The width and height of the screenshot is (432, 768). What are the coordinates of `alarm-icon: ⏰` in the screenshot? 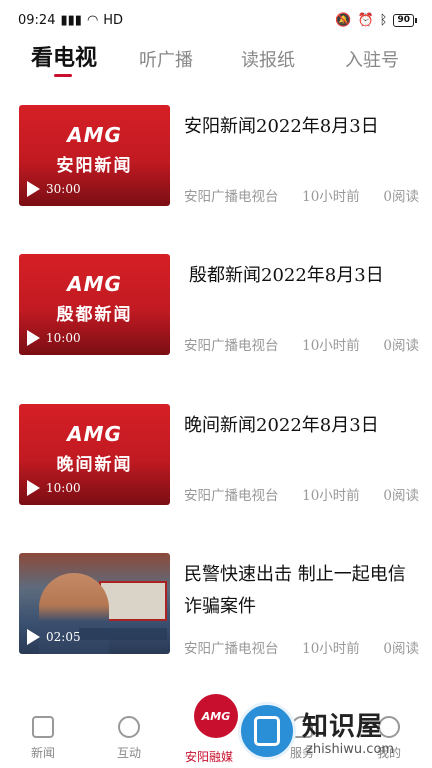 It's located at (365, 20).